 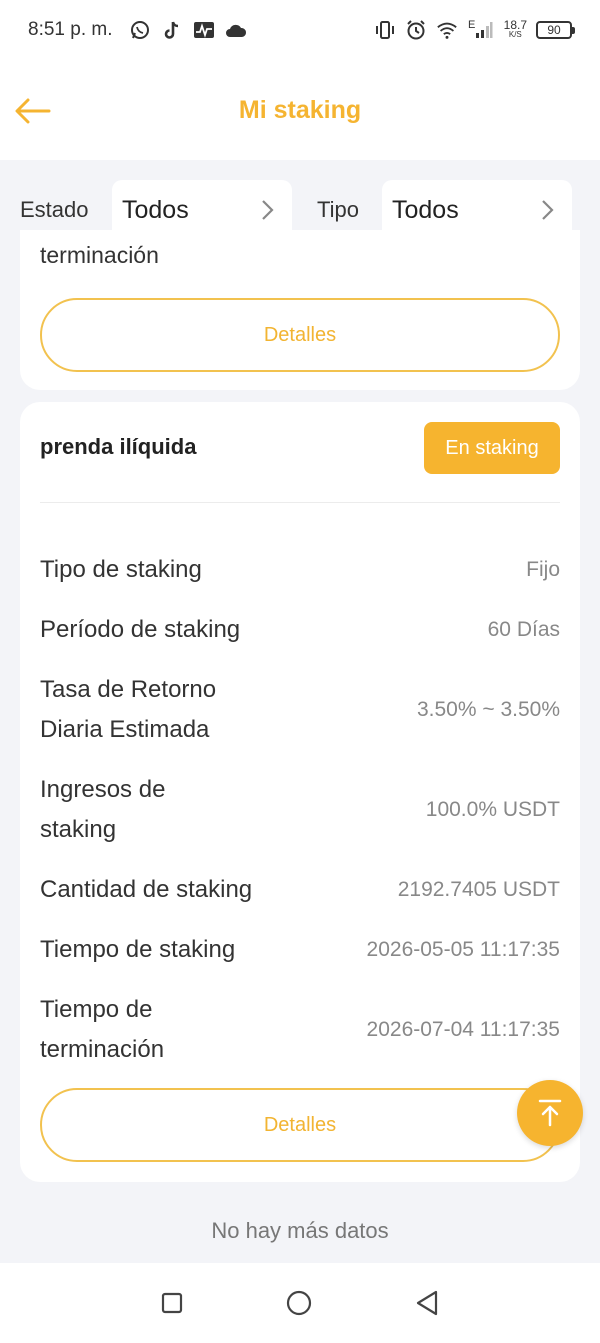 I want to click on system-nav-bar, so click(x=300, y=1303).